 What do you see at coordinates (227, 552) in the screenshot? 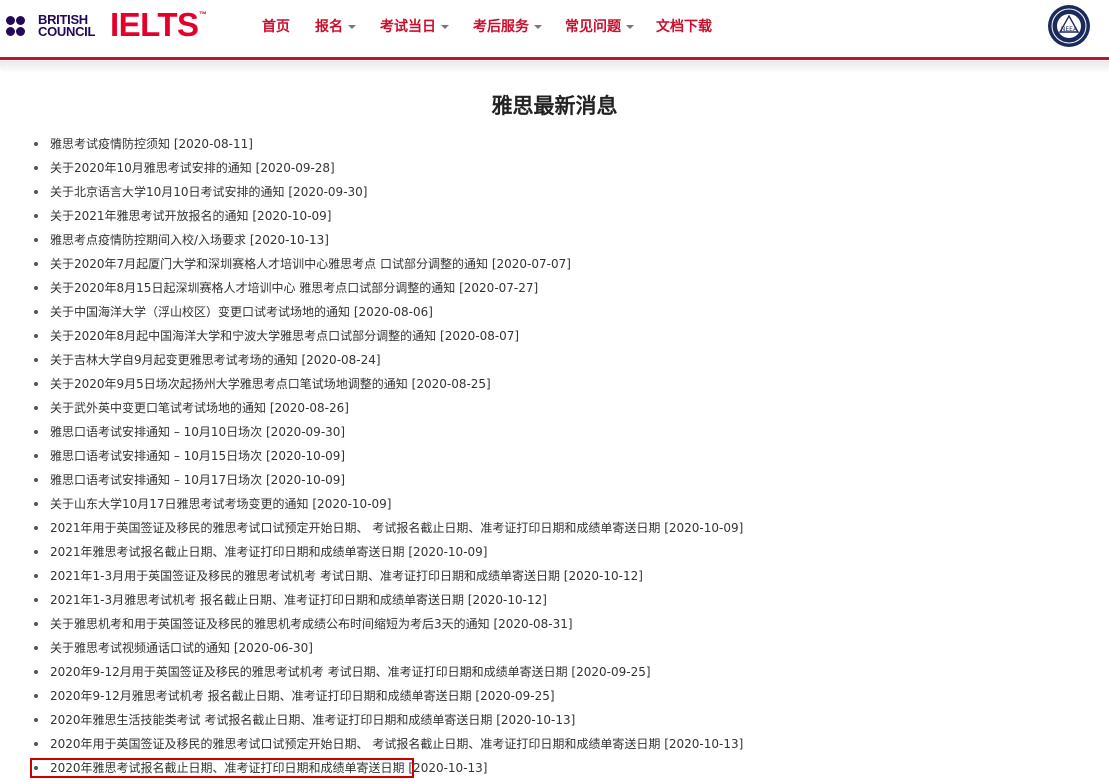
I see `news-link: 2021年雅思考试报名截止日期、准考证打印日期和成绩单寄送日期` at bounding box center [227, 552].